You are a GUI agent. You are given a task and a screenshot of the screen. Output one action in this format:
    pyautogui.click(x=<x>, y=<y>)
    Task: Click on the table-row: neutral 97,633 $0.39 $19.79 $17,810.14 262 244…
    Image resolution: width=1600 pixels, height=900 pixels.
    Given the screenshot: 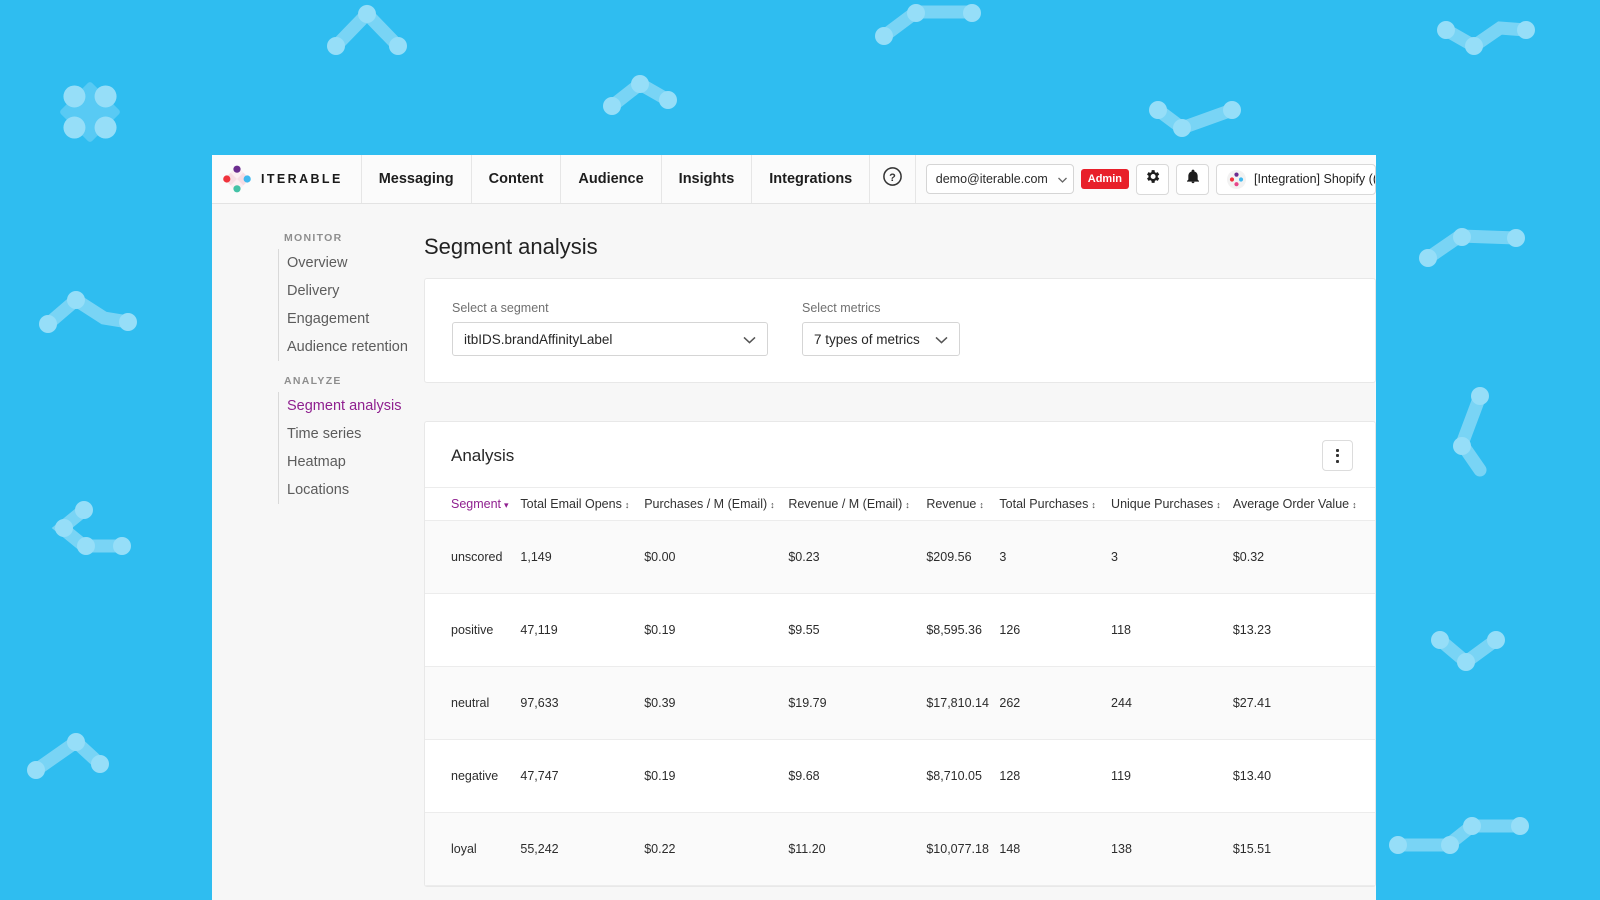 What is the action you would take?
    pyautogui.click(x=900, y=703)
    